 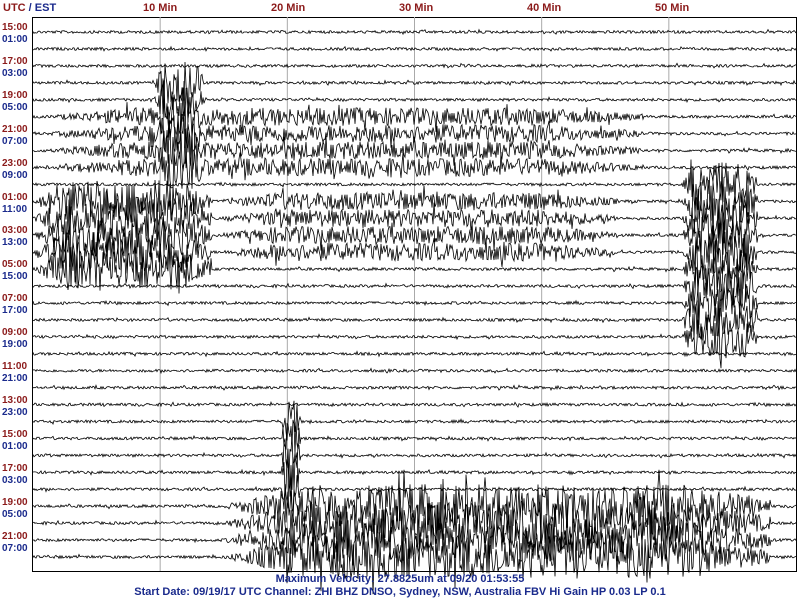 I want to click on minute-label-10: 10 Min, so click(x=160, y=8).